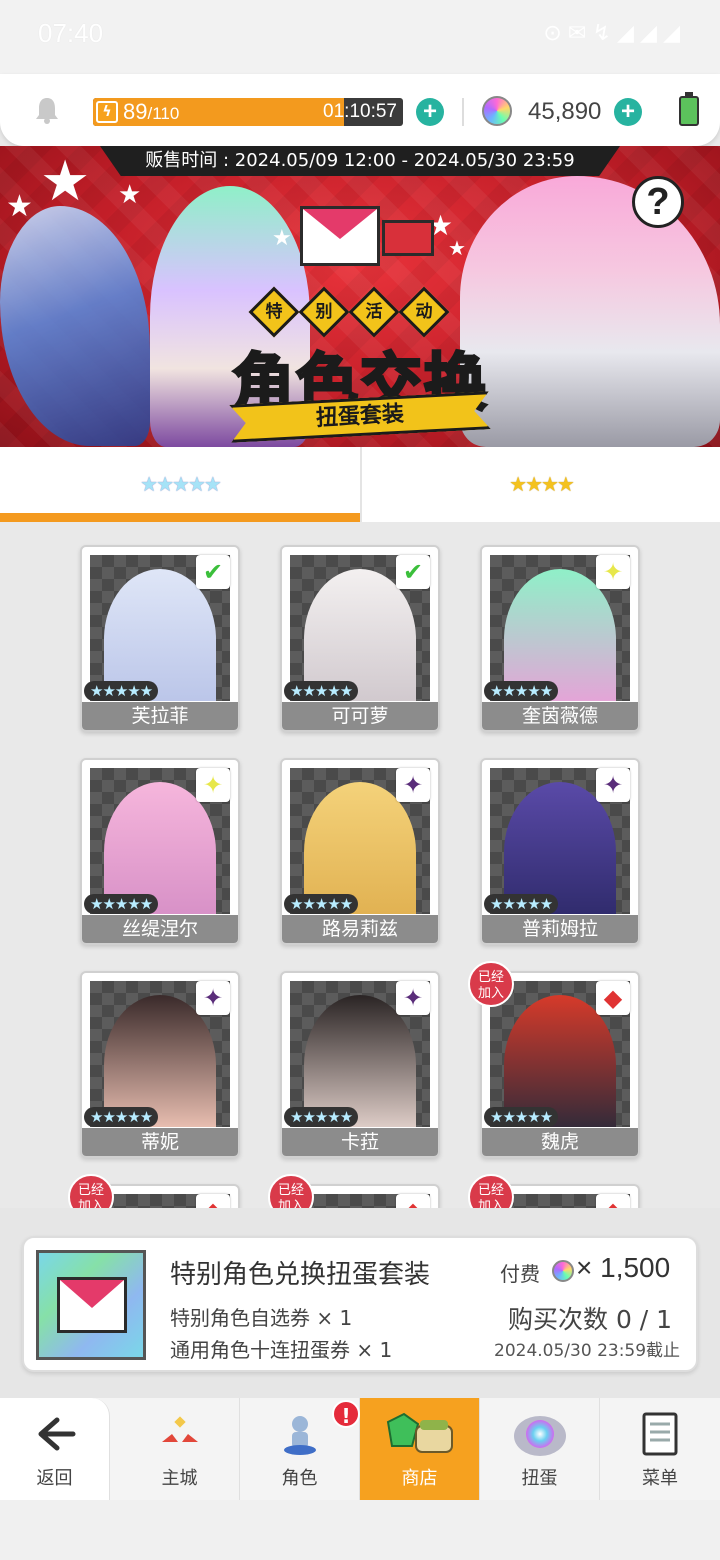 The width and height of the screenshot is (720, 1560). What do you see at coordinates (179, 1478) in the screenshot?
I see `nav-label: 主城` at bounding box center [179, 1478].